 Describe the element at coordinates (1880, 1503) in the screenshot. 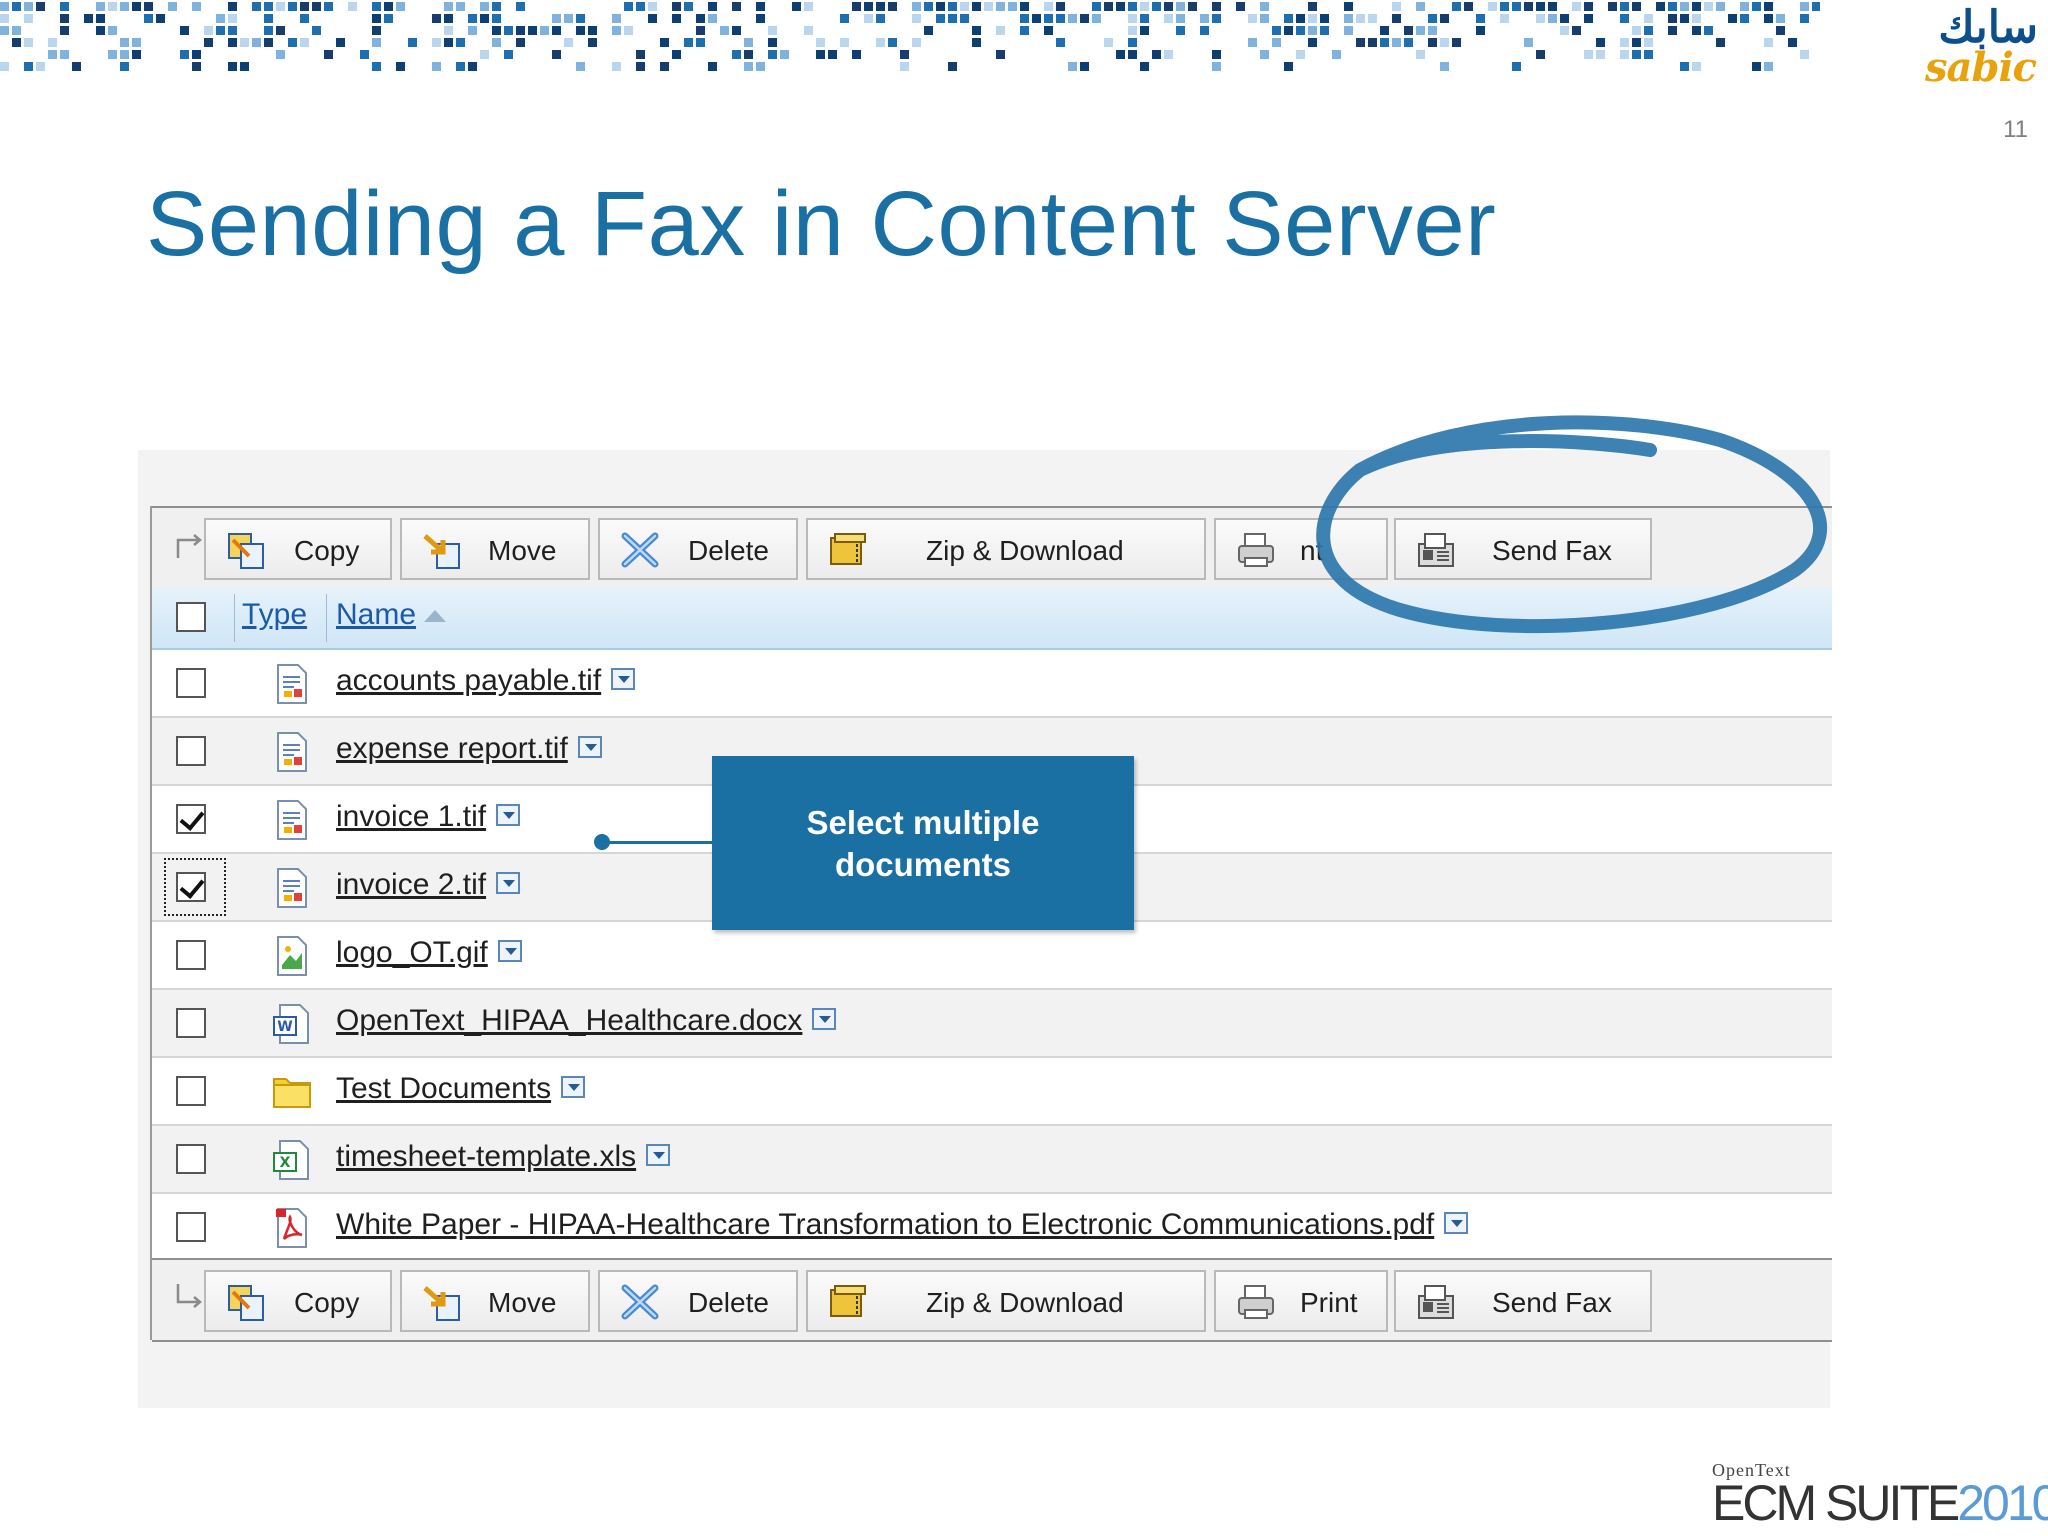

I see `ecm-suite-wordmark: ECM SUITE2010` at that location.